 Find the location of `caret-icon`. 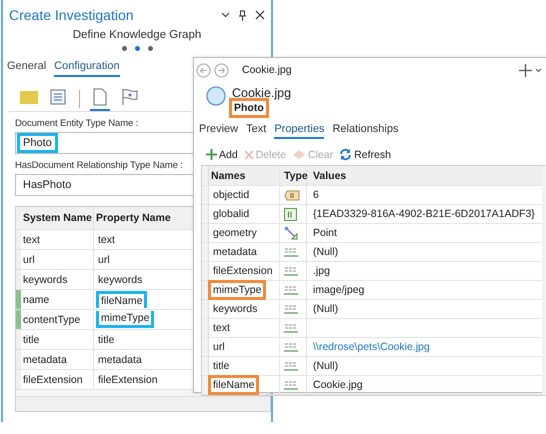

caret-icon is located at coordinates (538, 70).